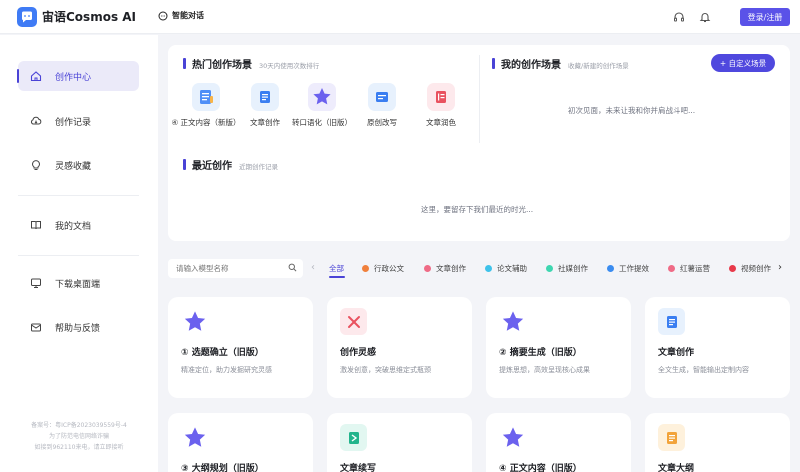 The image size is (800, 472). What do you see at coordinates (222, 468) in the screenshot?
I see `card-title: ③ 大纲规划（旧版）` at bounding box center [222, 468].